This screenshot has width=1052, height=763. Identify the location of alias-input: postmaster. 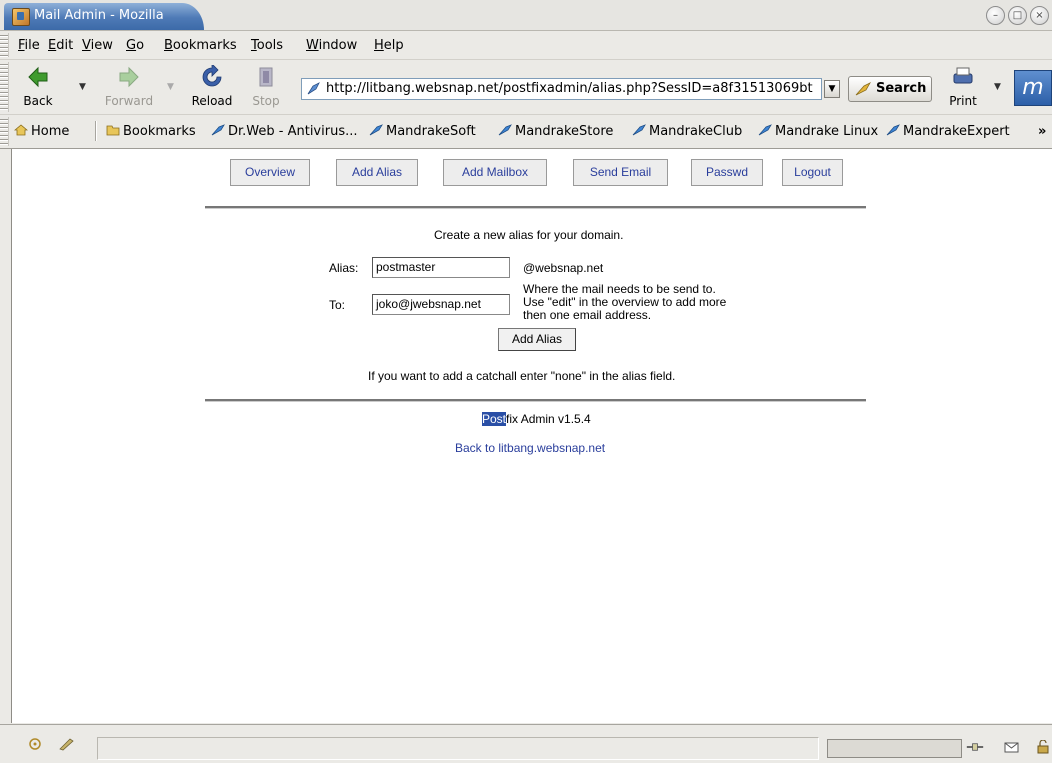
(441, 267).